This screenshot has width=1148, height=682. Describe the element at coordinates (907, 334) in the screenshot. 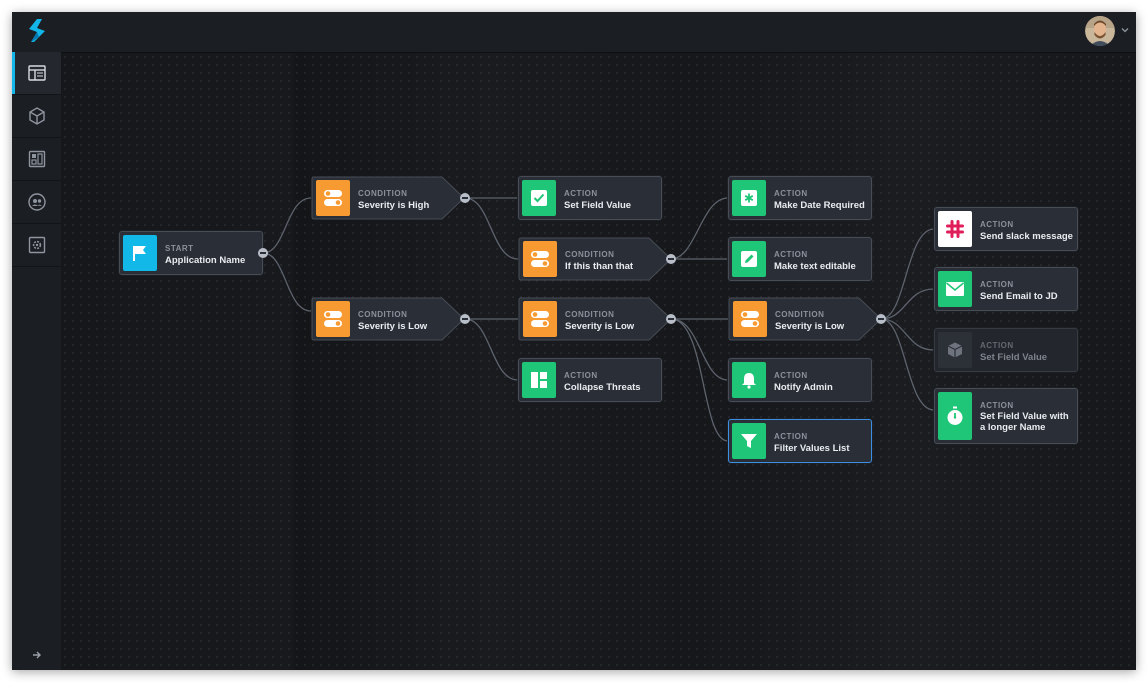

I see `edge-severity-low3-to-set-field-disabled` at that location.